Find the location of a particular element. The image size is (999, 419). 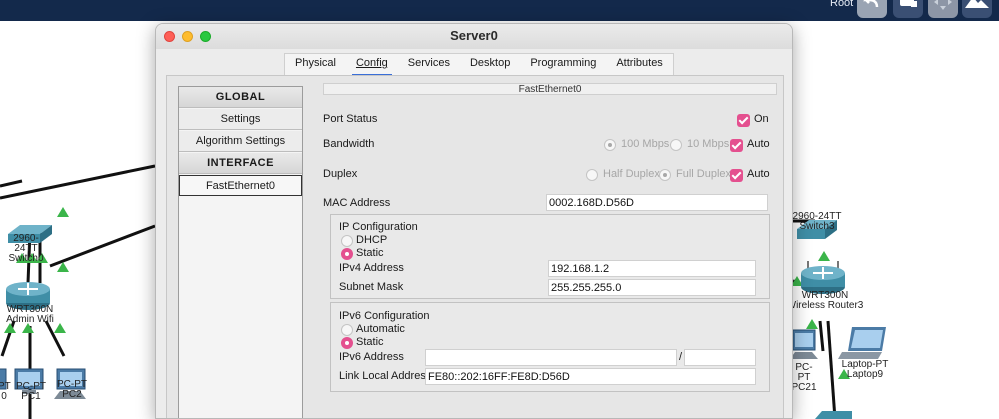

tab-services: Services is located at coordinates (429, 65).